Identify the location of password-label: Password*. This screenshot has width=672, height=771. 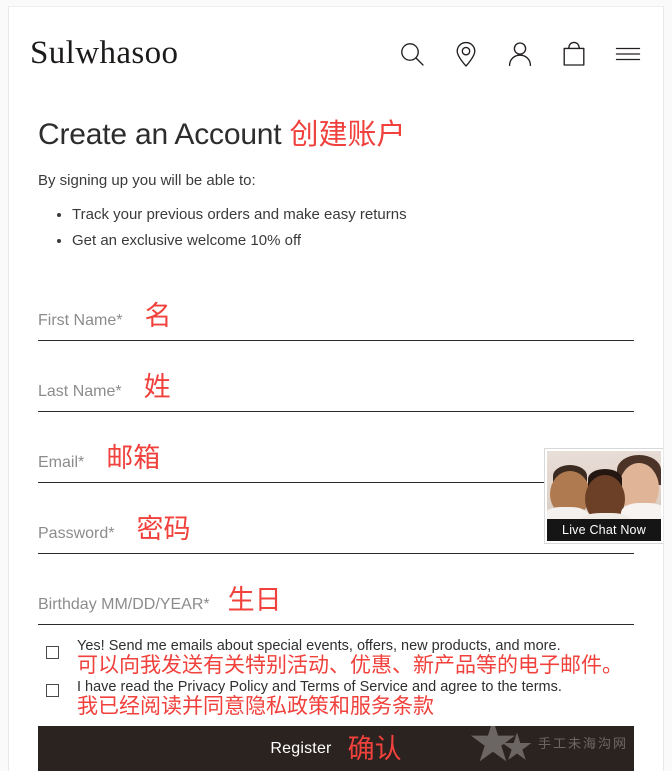
(76, 533).